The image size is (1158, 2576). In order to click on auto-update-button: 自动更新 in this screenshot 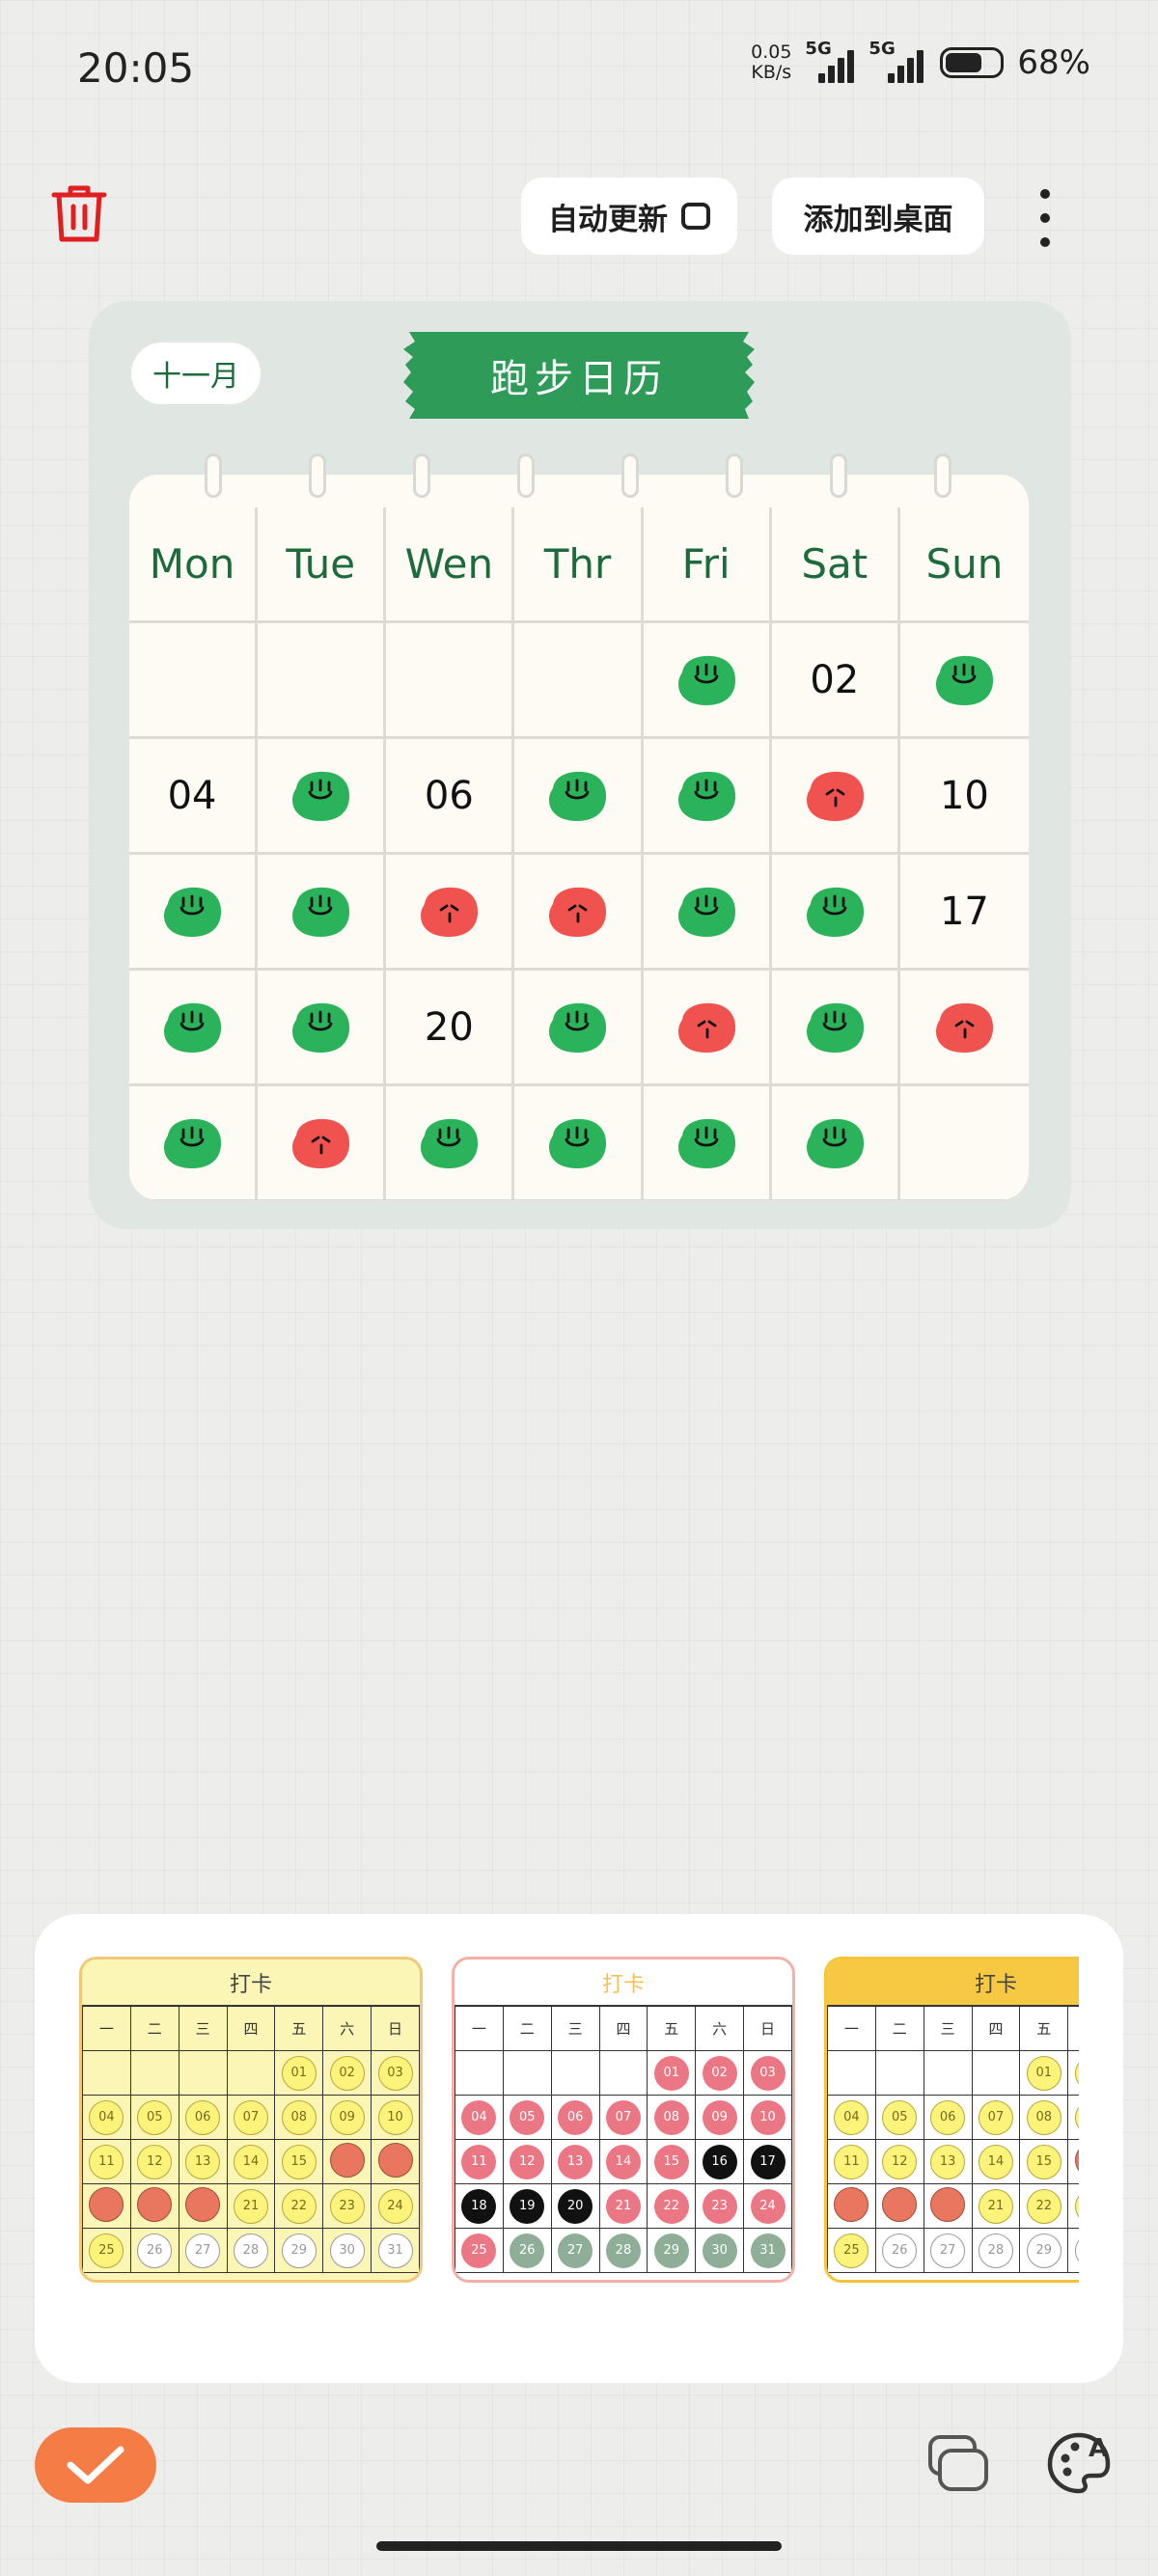, I will do `click(629, 217)`.